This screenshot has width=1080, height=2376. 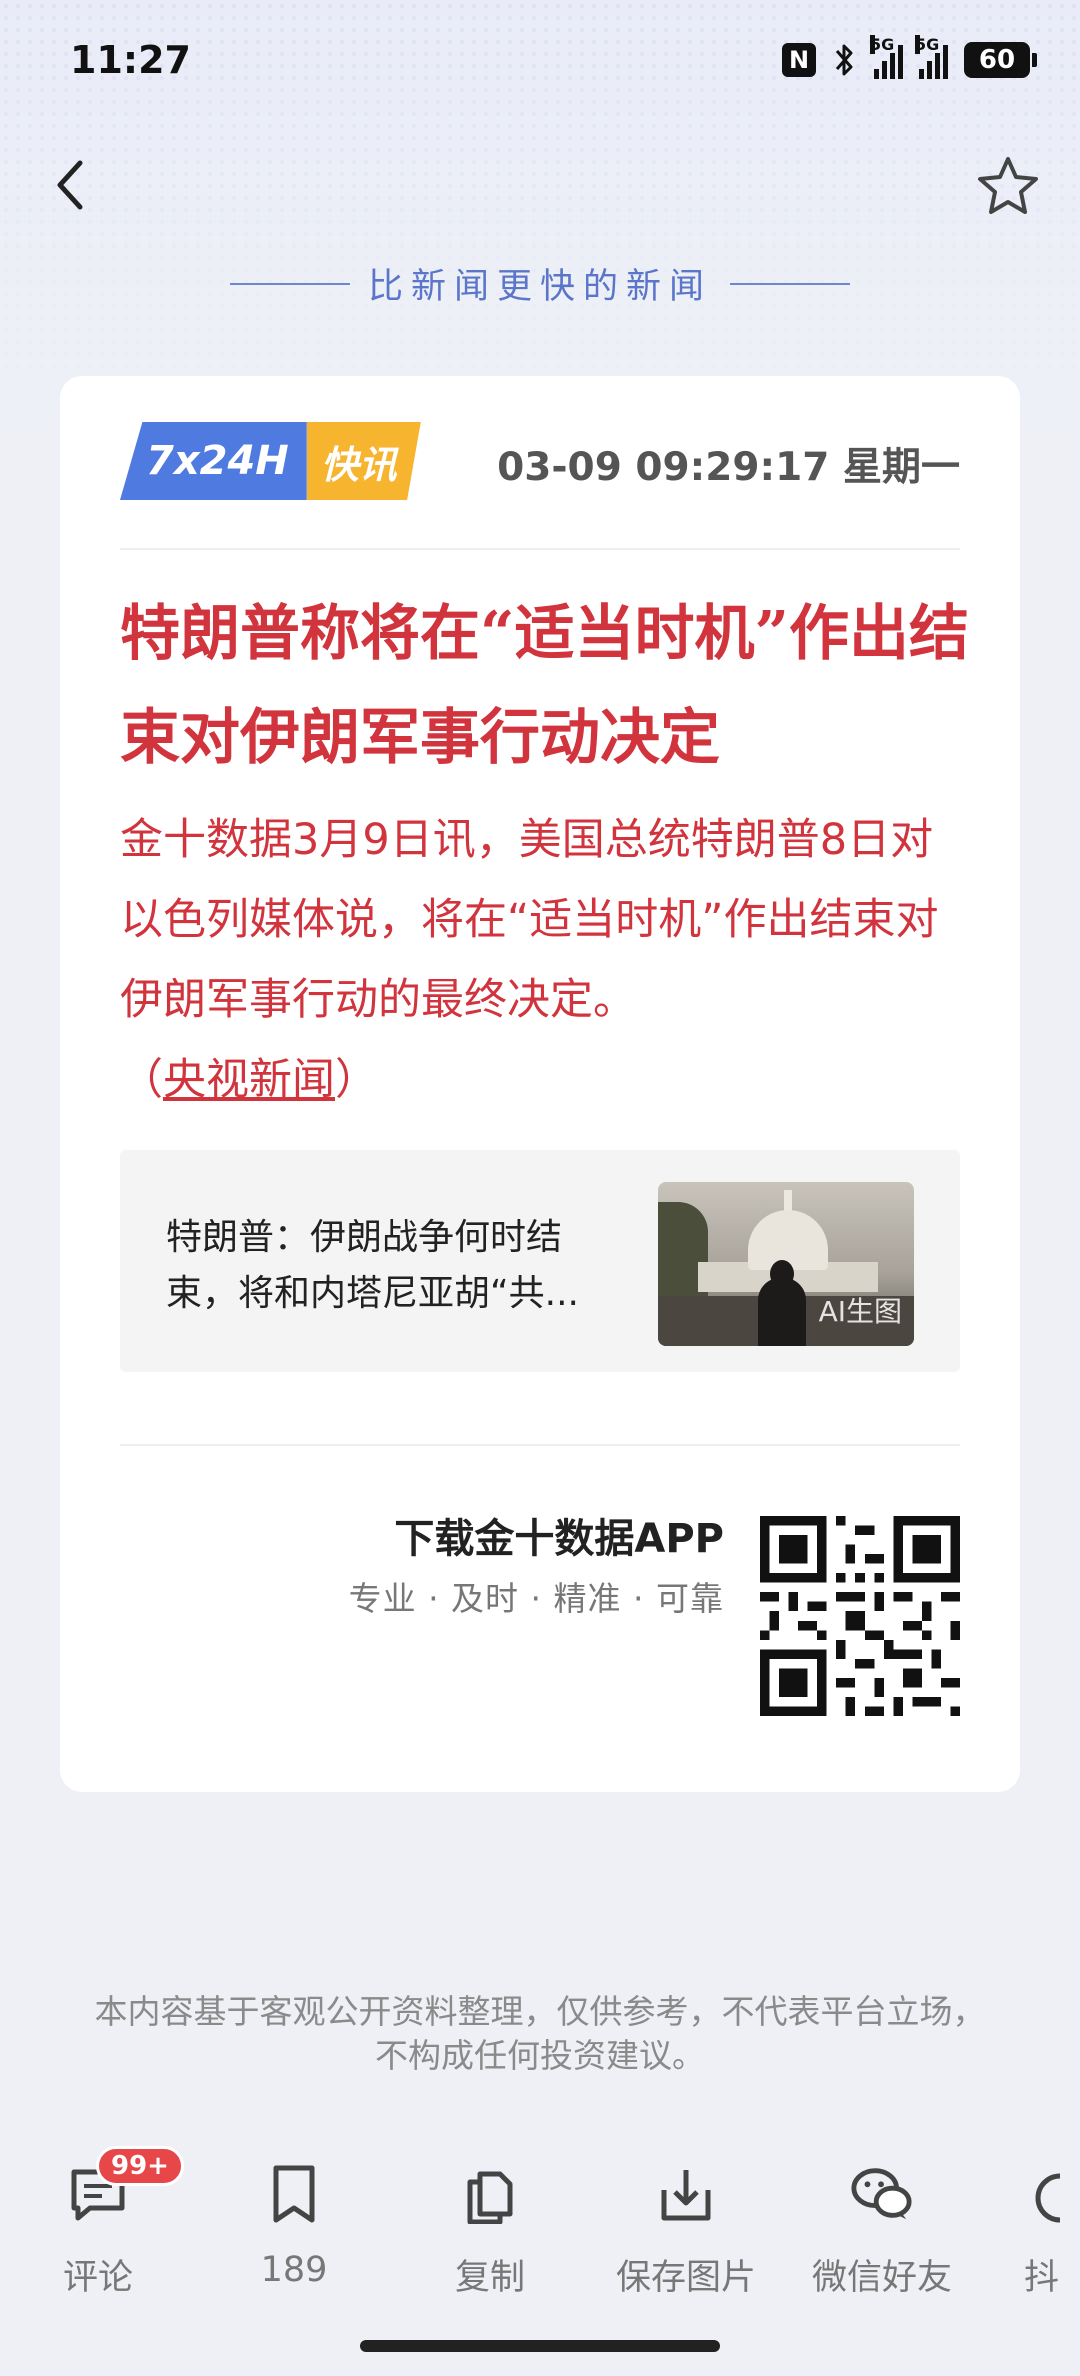 What do you see at coordinates (540, 60) in the screenshot?
I see `status-bar: 11:27 N 5G 5G 60` at bounding box center [540, 60].